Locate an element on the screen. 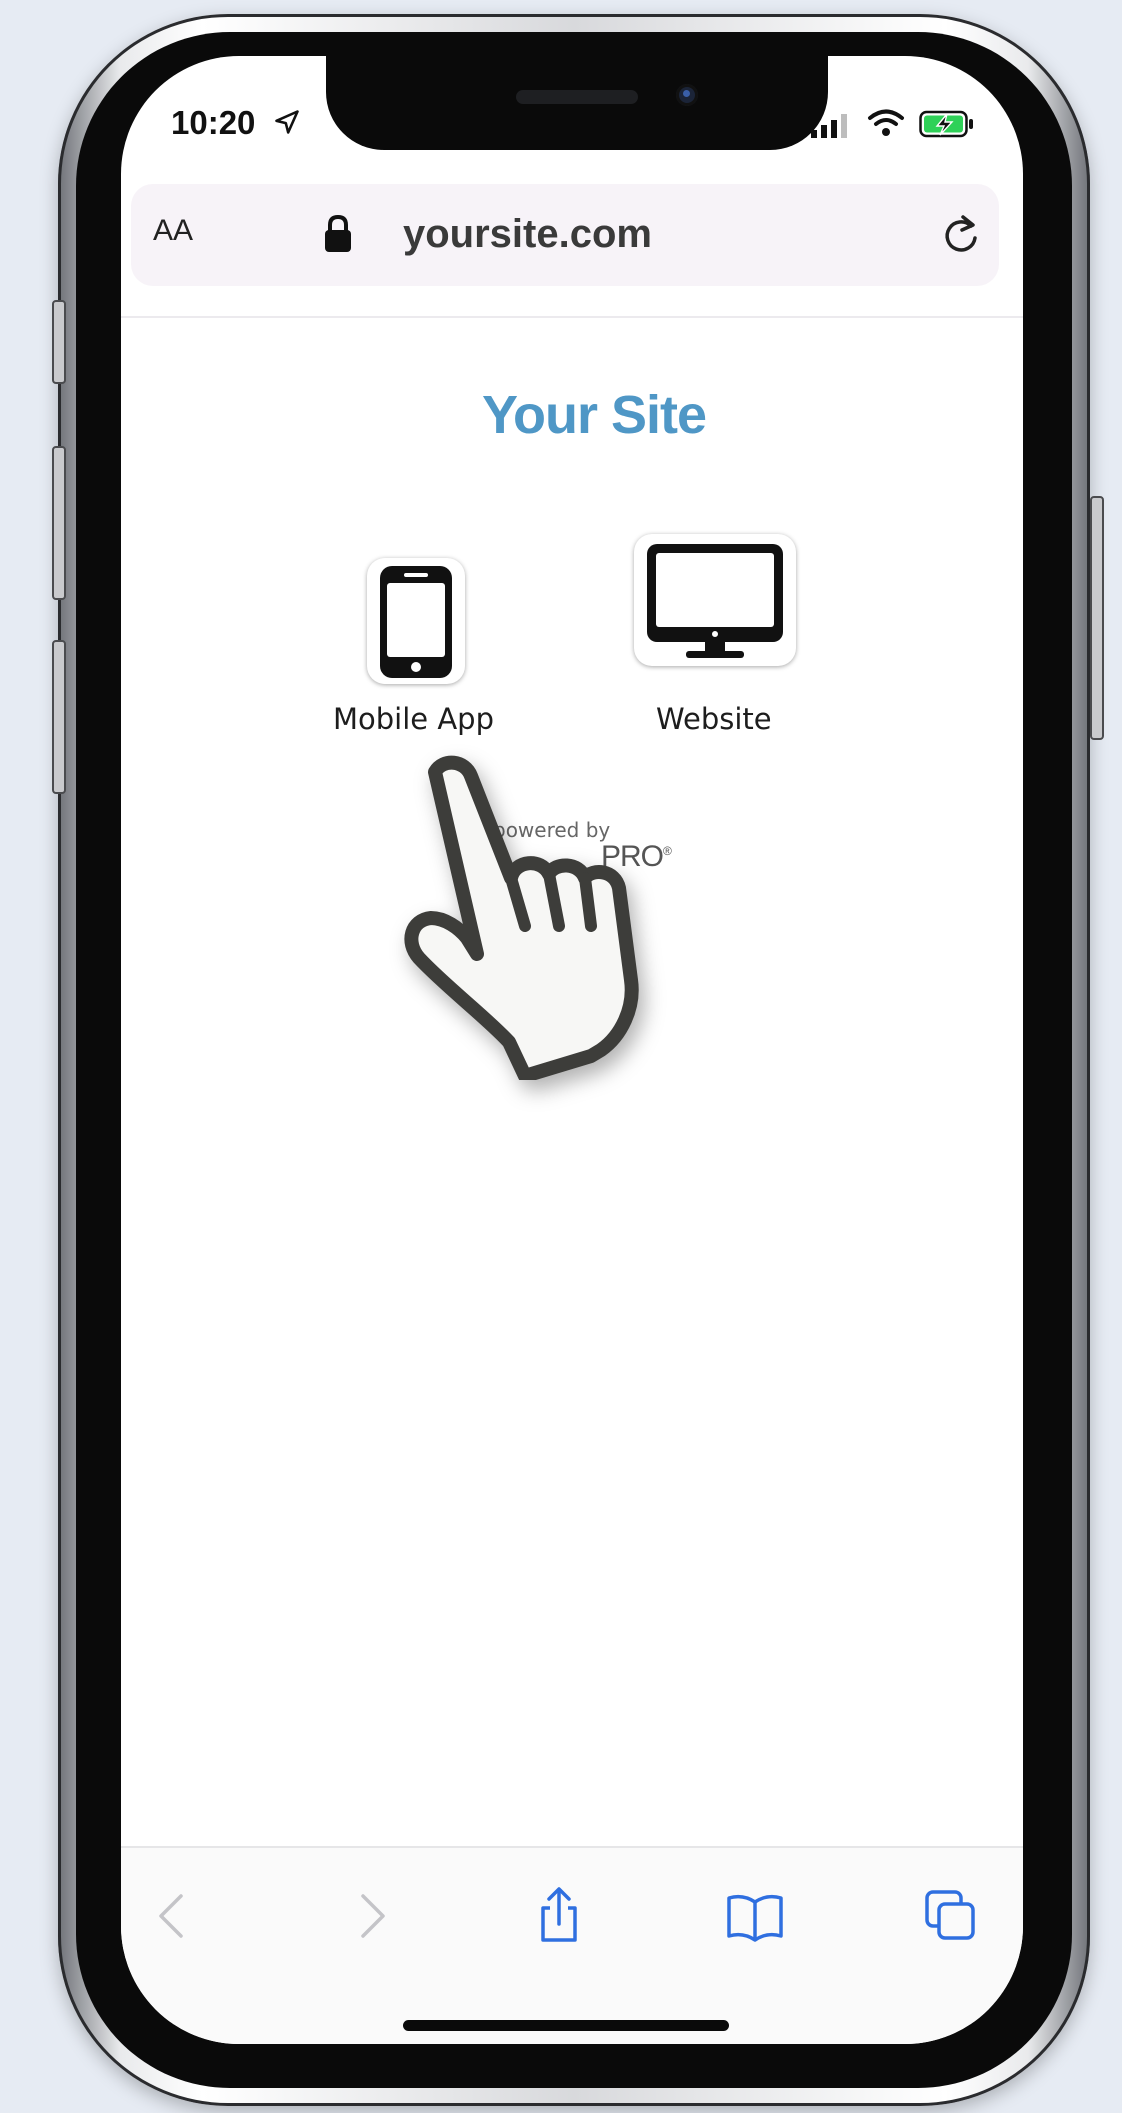 The height and width of the screenshot is (2113, 1122). browser-toolbar is located at coordinates (572, 1945).